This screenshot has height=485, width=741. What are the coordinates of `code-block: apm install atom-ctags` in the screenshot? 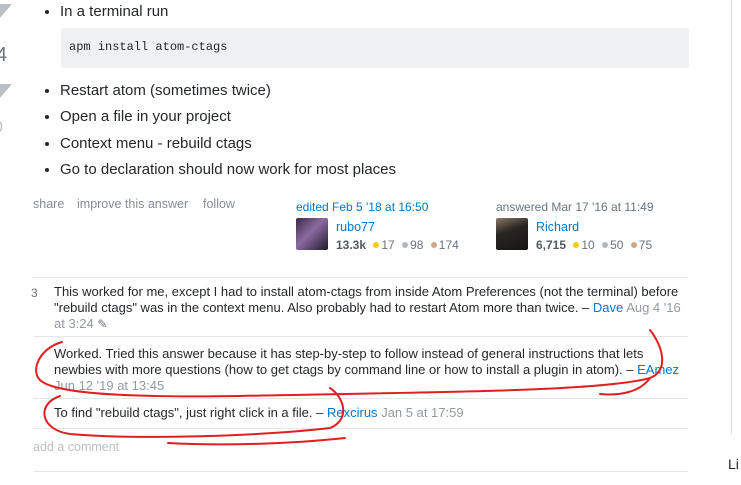 It's located at (375, 48).